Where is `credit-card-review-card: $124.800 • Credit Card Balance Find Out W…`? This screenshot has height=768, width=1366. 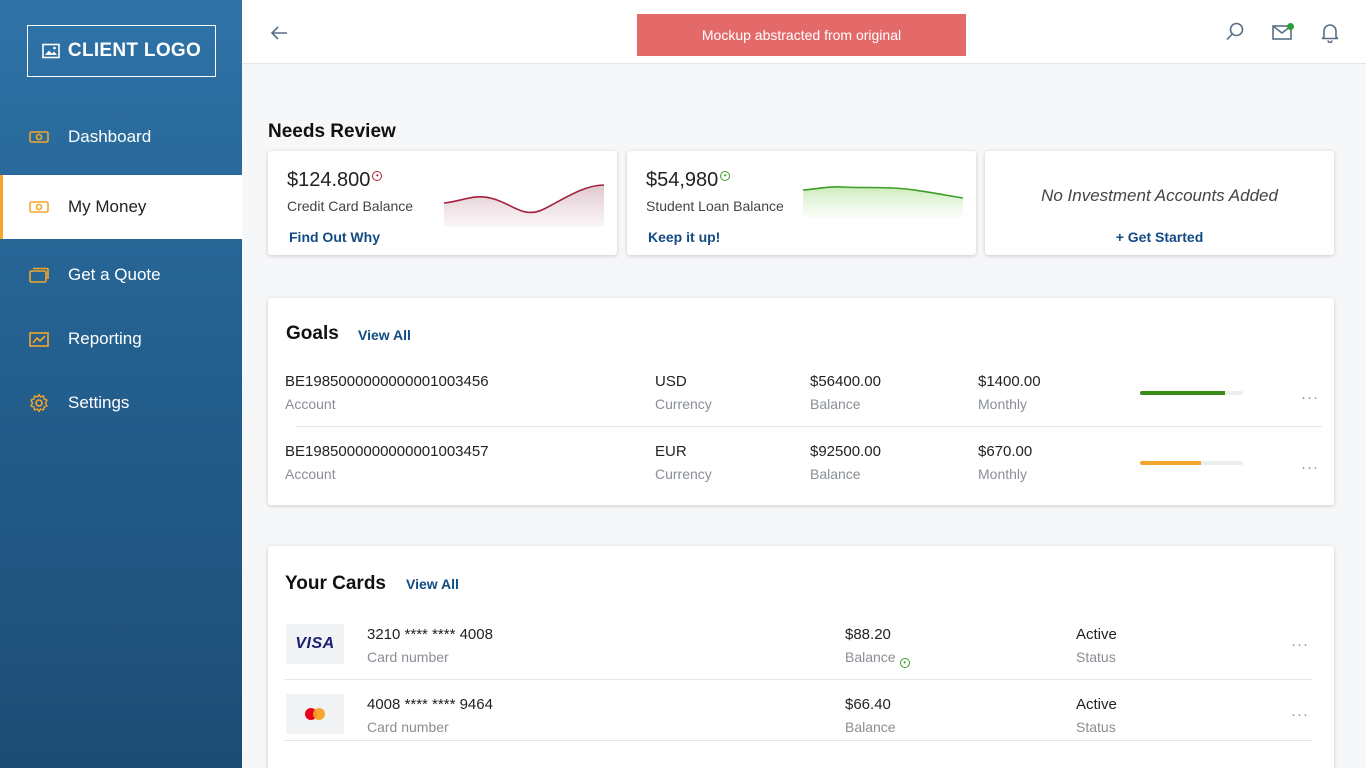
credit-card-review-card: $124.800 • Credit Card Balance Find Out W… is located at coordinates (442, 203).